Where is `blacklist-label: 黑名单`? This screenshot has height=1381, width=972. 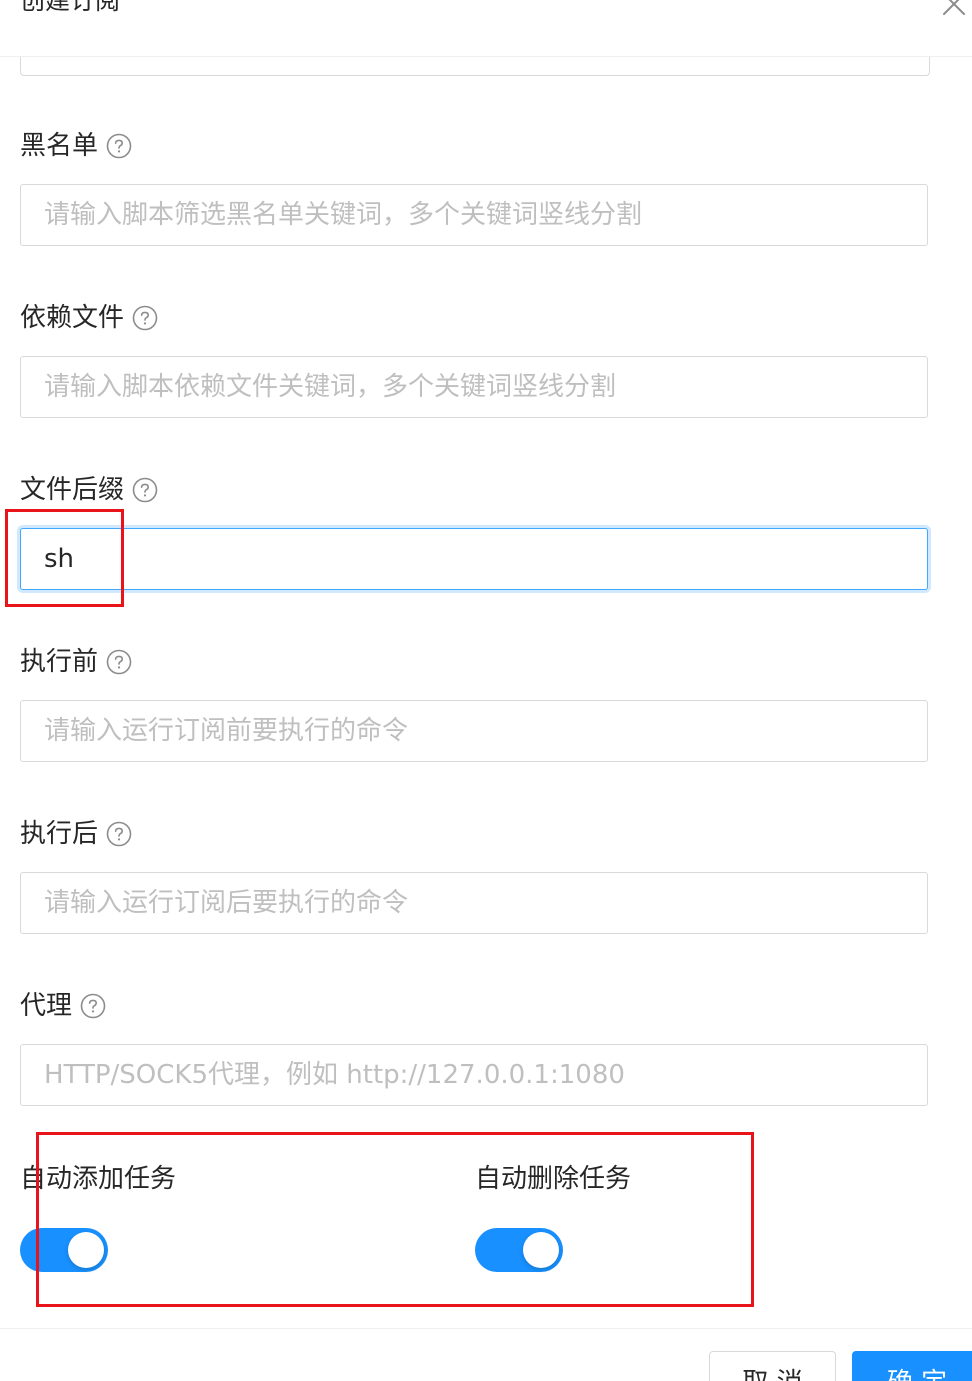 blacklist-label: 黑名单 is located at coordinates (76, 146).